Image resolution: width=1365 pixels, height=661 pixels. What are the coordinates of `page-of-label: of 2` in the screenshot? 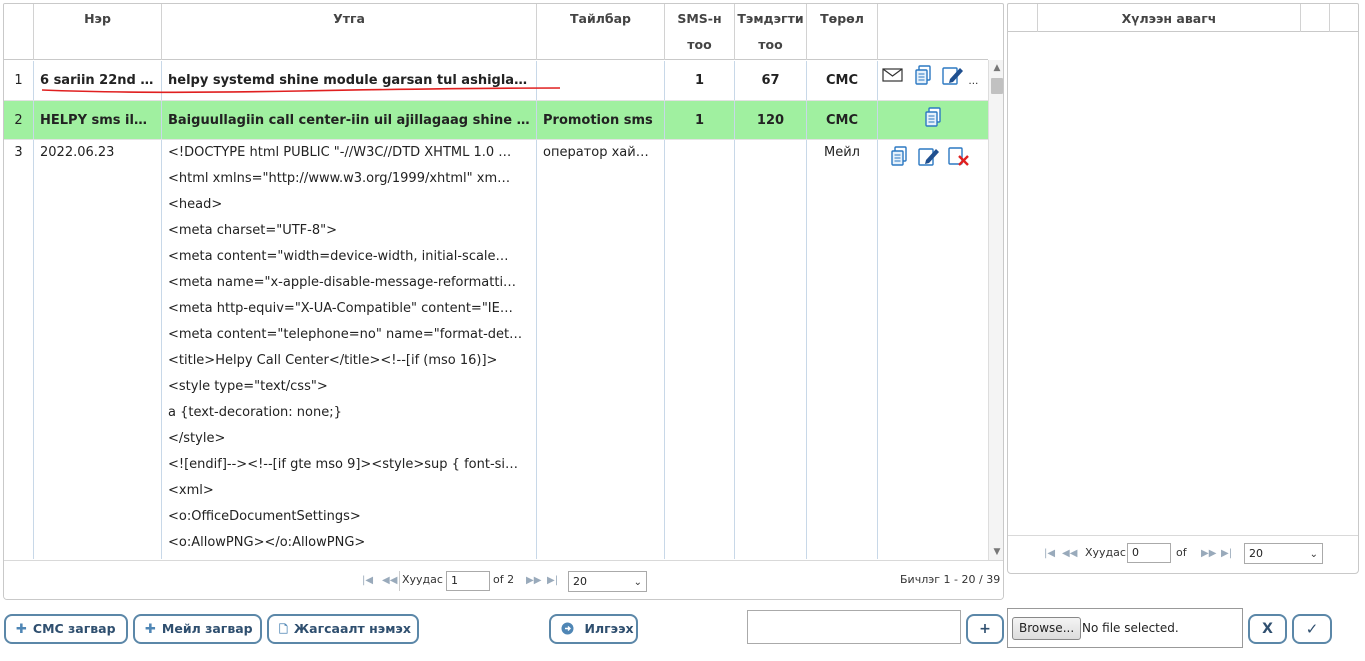 It's located at (504, 579).